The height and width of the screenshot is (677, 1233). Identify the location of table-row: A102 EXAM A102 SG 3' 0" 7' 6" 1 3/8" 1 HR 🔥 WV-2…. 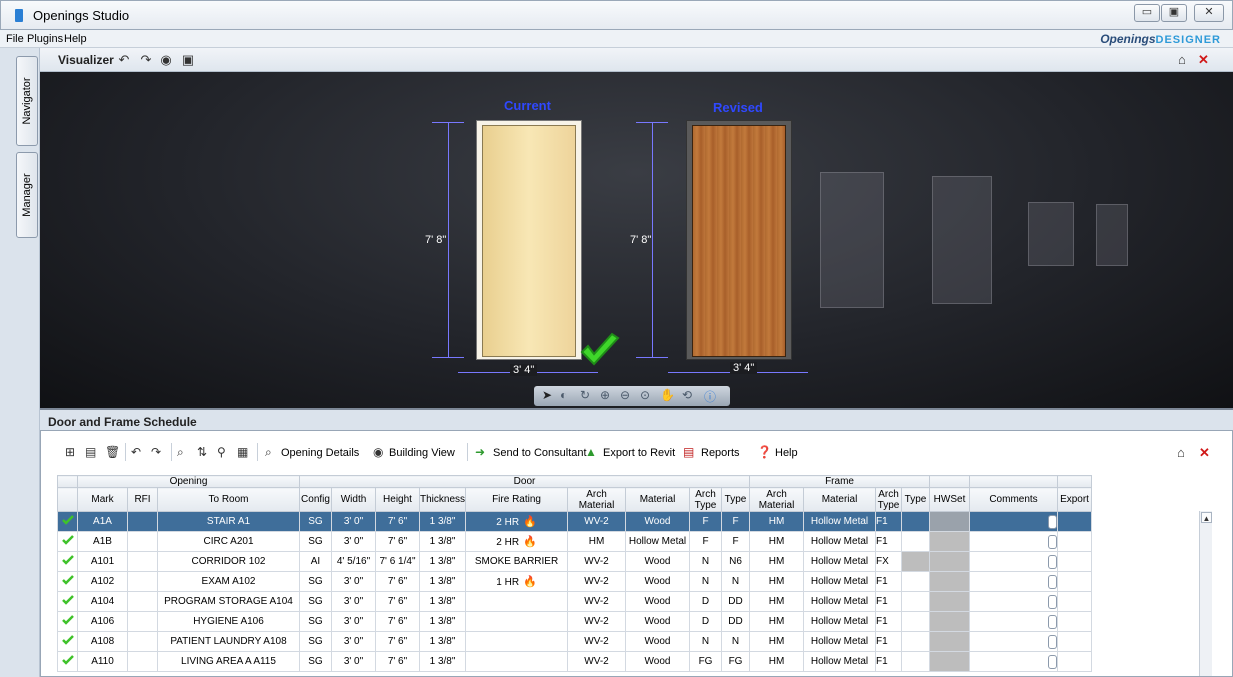
(575, 581).